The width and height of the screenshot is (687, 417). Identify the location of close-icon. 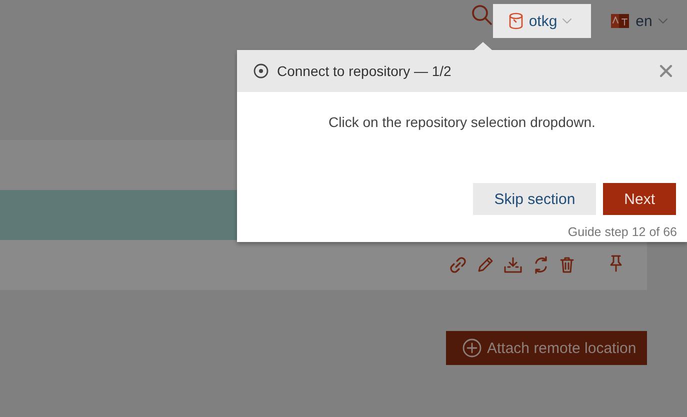
(666, 71).